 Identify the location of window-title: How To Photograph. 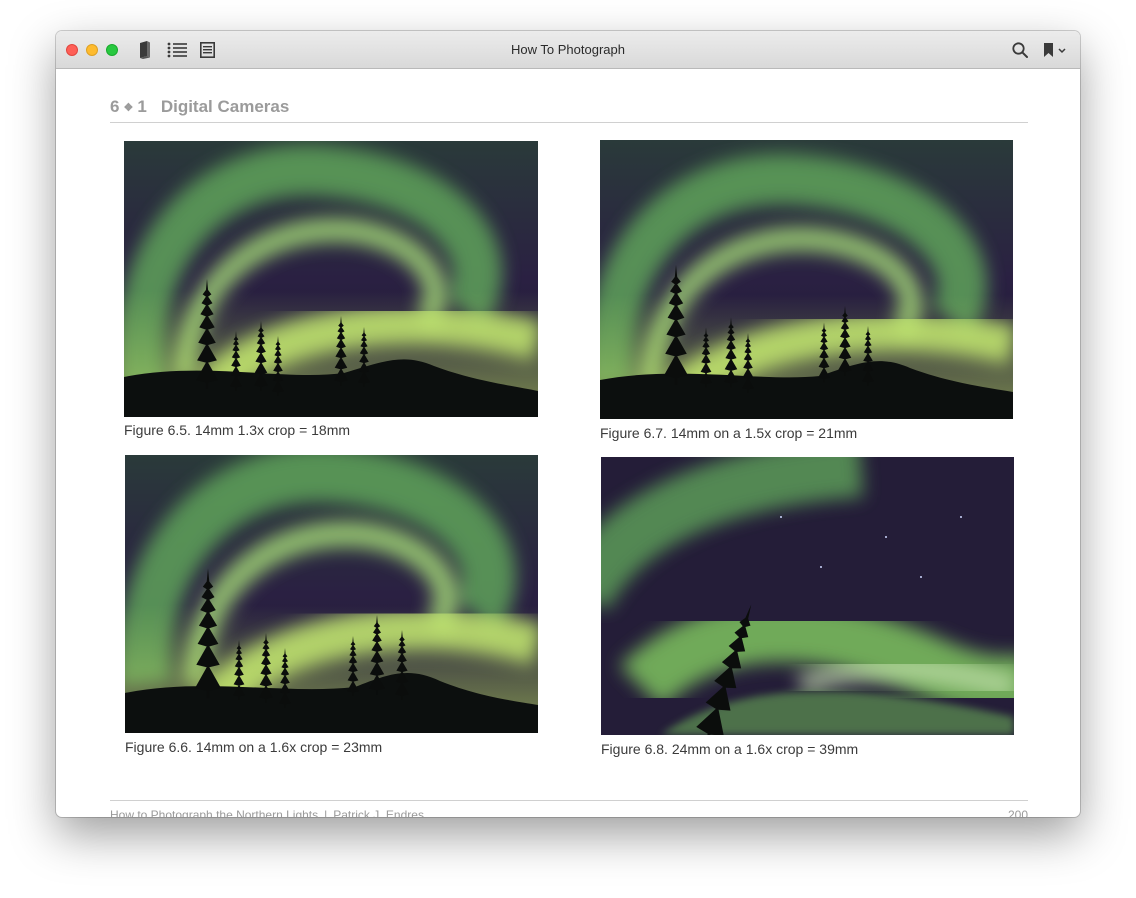
(568, 49).